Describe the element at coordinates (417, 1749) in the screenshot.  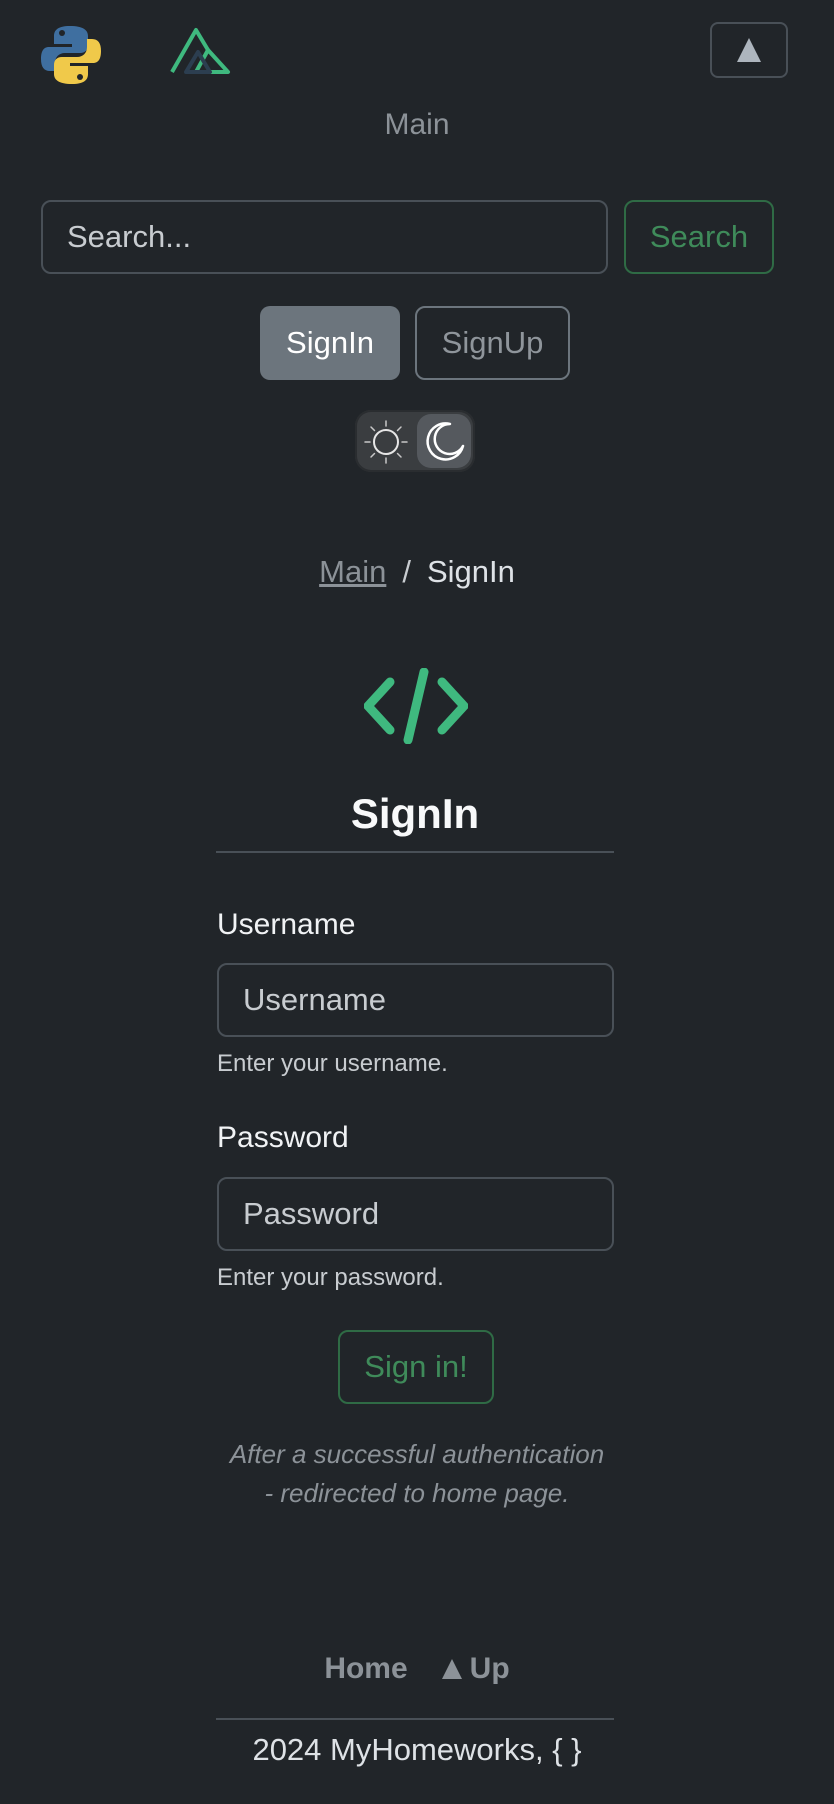
I see `copyright-text: 2024 MyHomeworks, { }` at that location.